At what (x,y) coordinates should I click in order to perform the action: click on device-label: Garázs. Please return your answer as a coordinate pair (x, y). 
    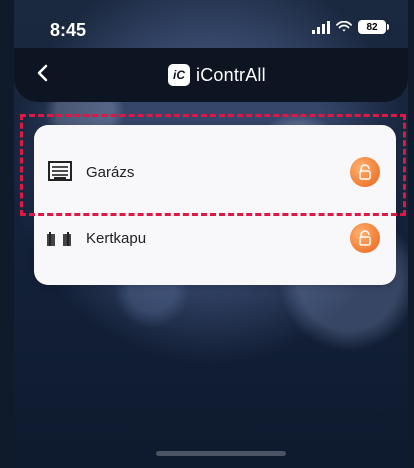
    Looking at the image, I should click on (110, 172).